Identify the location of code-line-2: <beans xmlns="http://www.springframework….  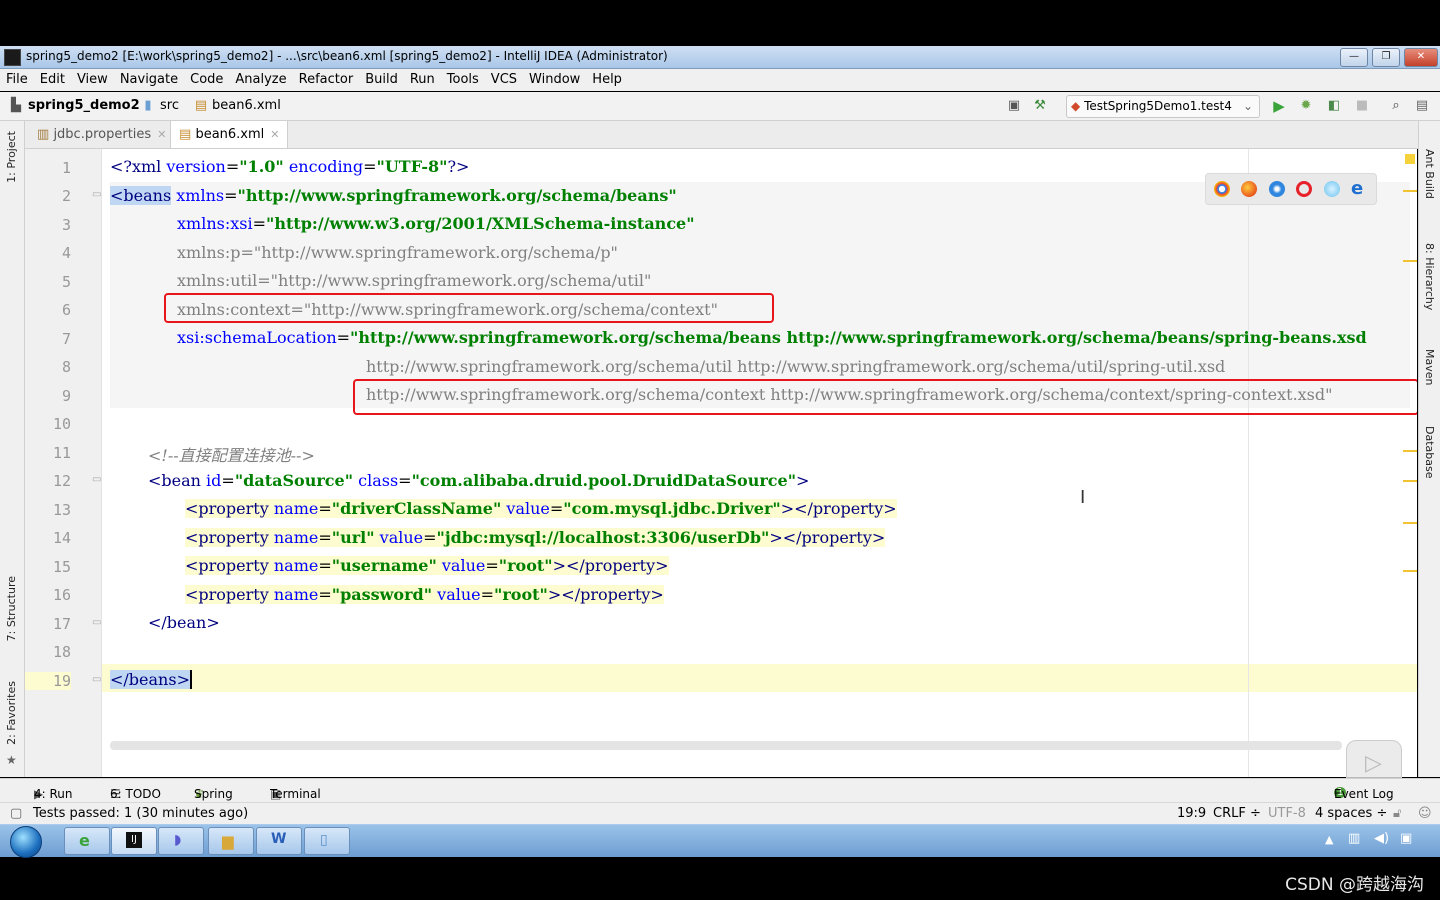
(393, 195).